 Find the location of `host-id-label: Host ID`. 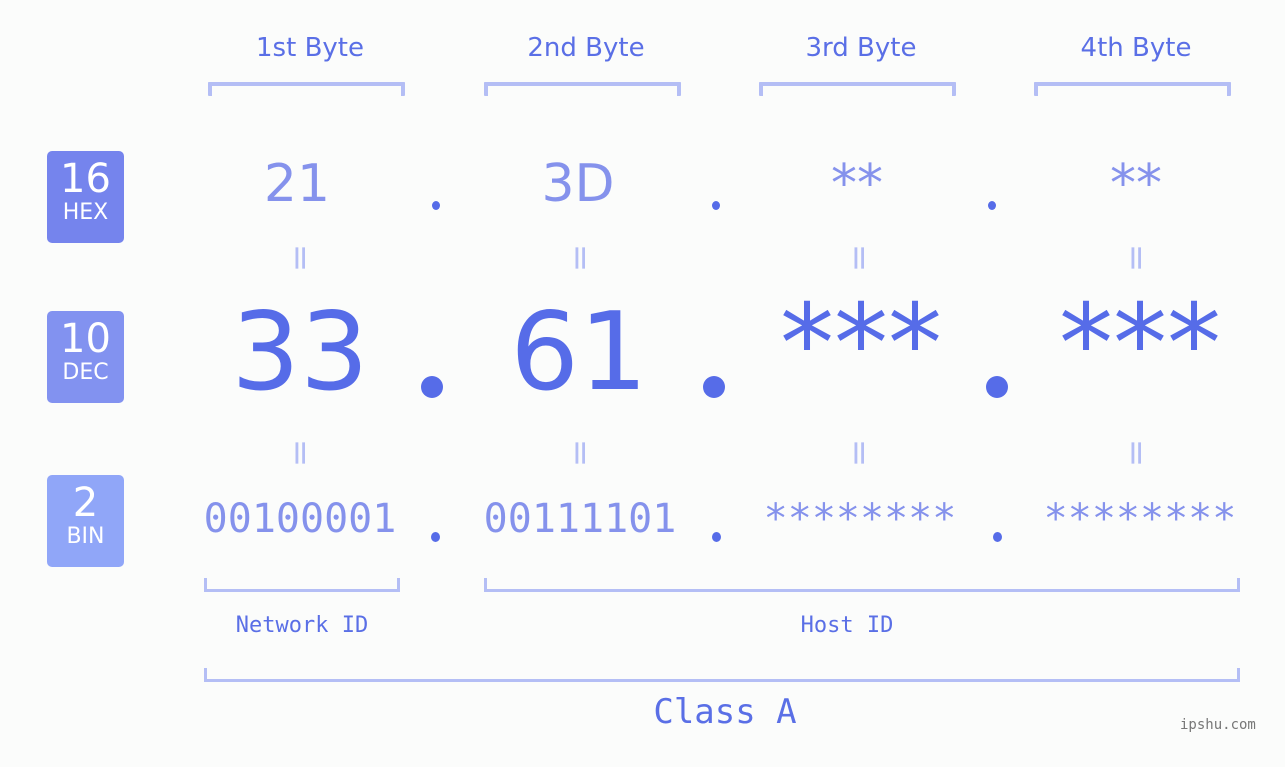

host-id-label: Host ID is located at coordinates (847, 625).